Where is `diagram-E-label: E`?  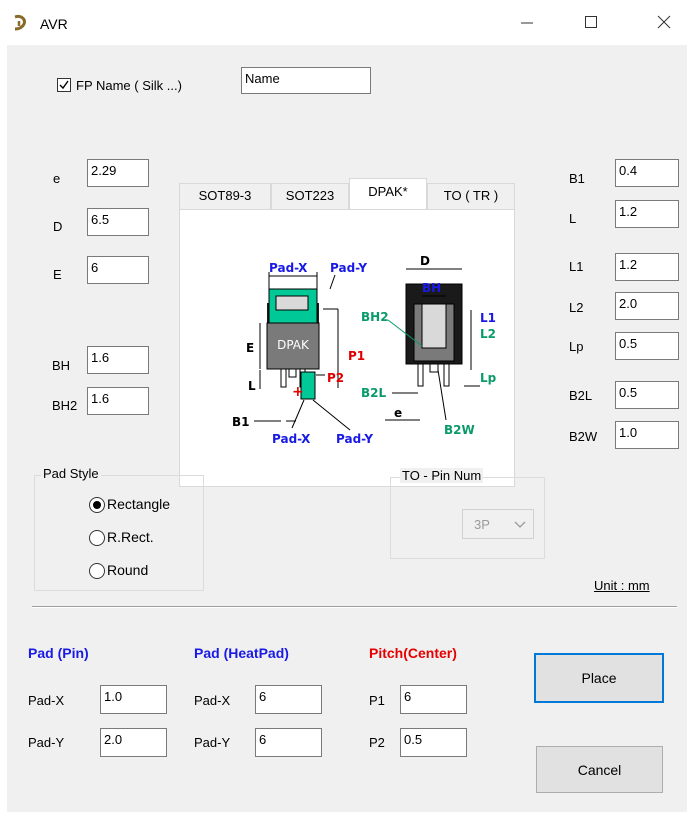 diagram-E-label: E is located at coordinates (250, 348).